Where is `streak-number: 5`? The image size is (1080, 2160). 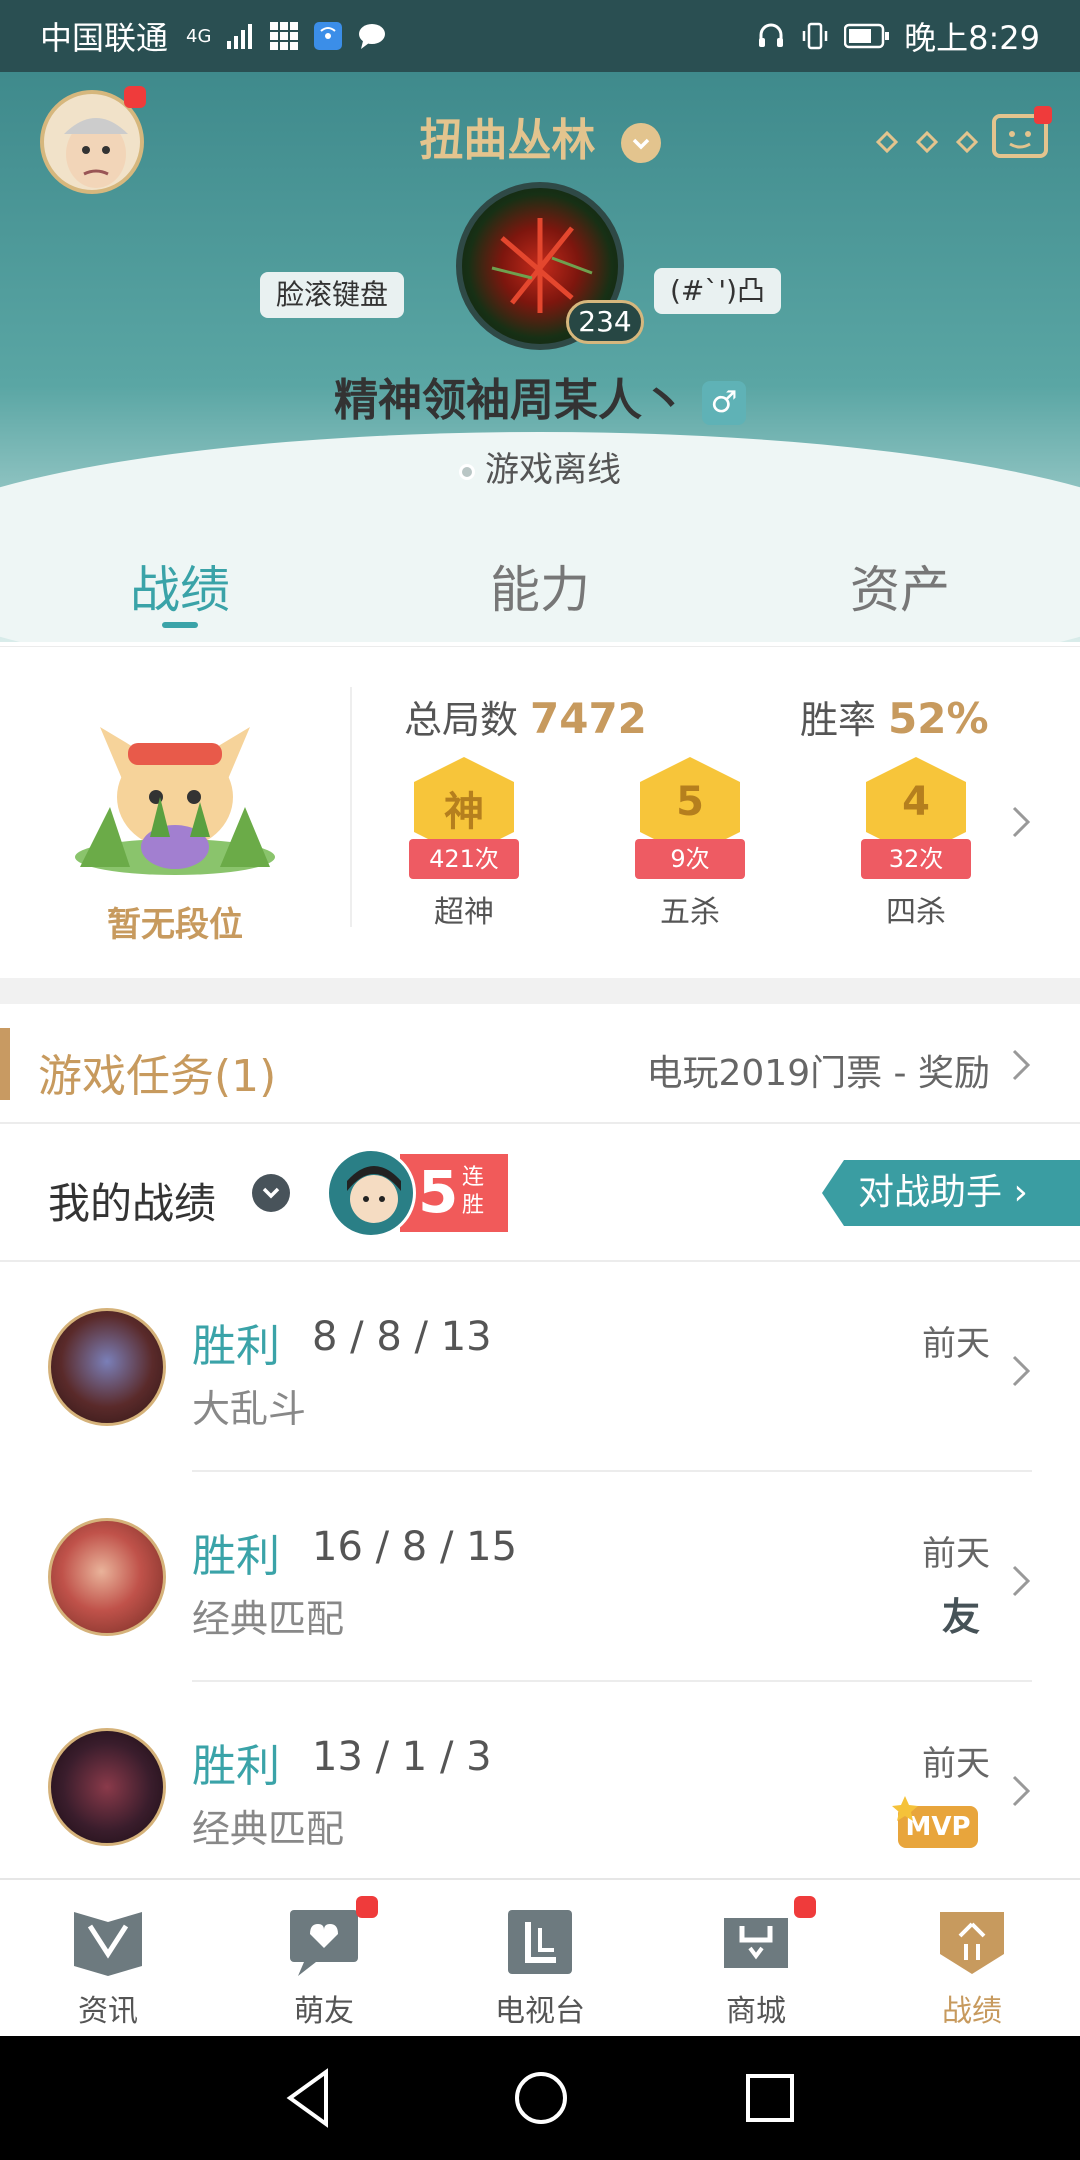
streak-number: 5 is located at coordinates (438, 1192).